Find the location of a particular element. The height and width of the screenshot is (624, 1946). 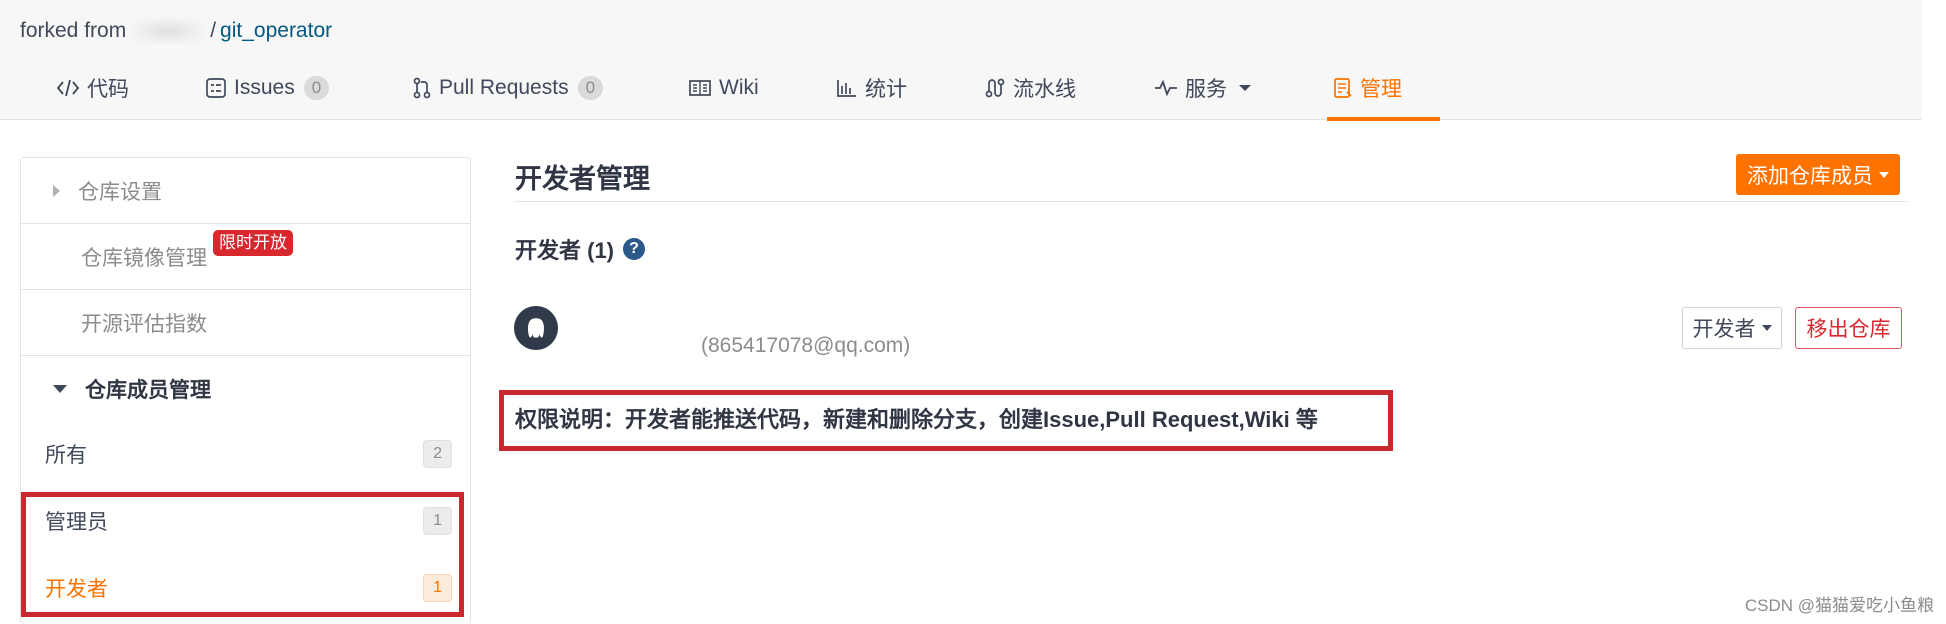

issues-icon is located at coordinates (216, 88).